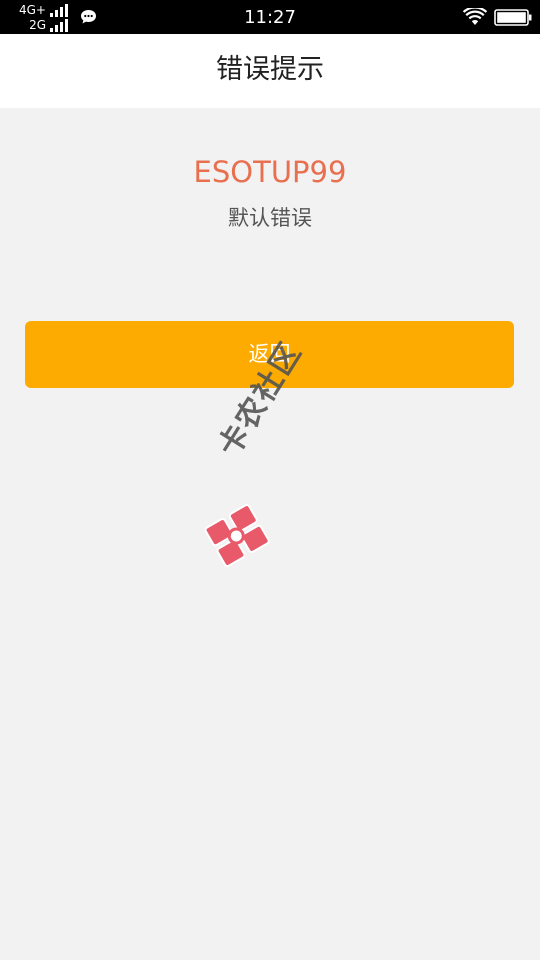  Describe the element at coordinates (88, 17) in the screenshot. I see `chat-bubble-icon` at that location.